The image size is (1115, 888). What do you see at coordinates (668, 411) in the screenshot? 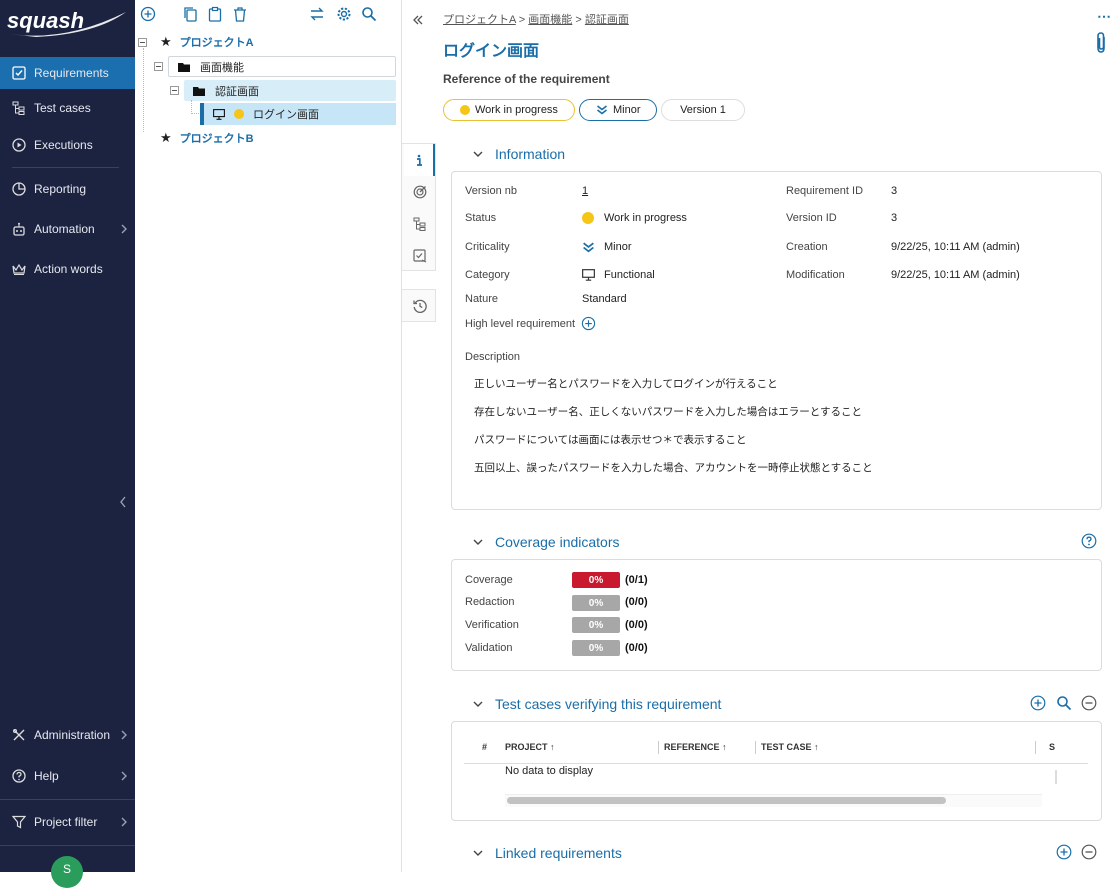
I see `description-line: 存在しないユーザー名、正しくないパスワードを入力した場合はエラーとすること` at bounding box center [668, 411].